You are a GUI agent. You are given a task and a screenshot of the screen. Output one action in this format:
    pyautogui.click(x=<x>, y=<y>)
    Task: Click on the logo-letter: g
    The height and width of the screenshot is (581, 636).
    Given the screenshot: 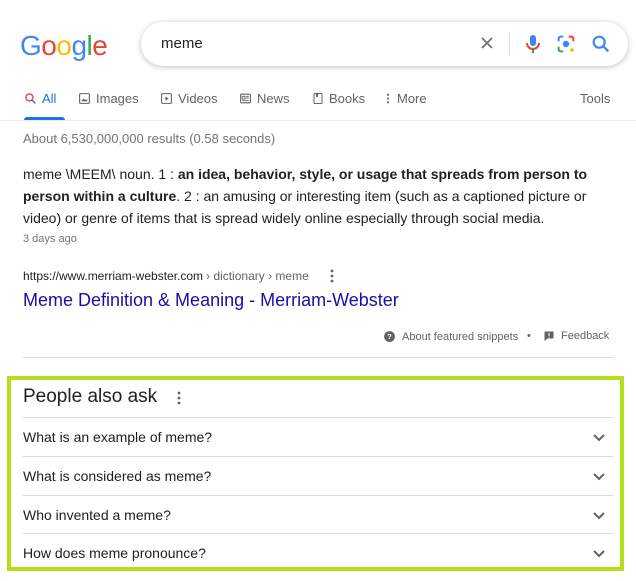 What is the action you would take?
    pyautogui.click(x=79, y=45)
    